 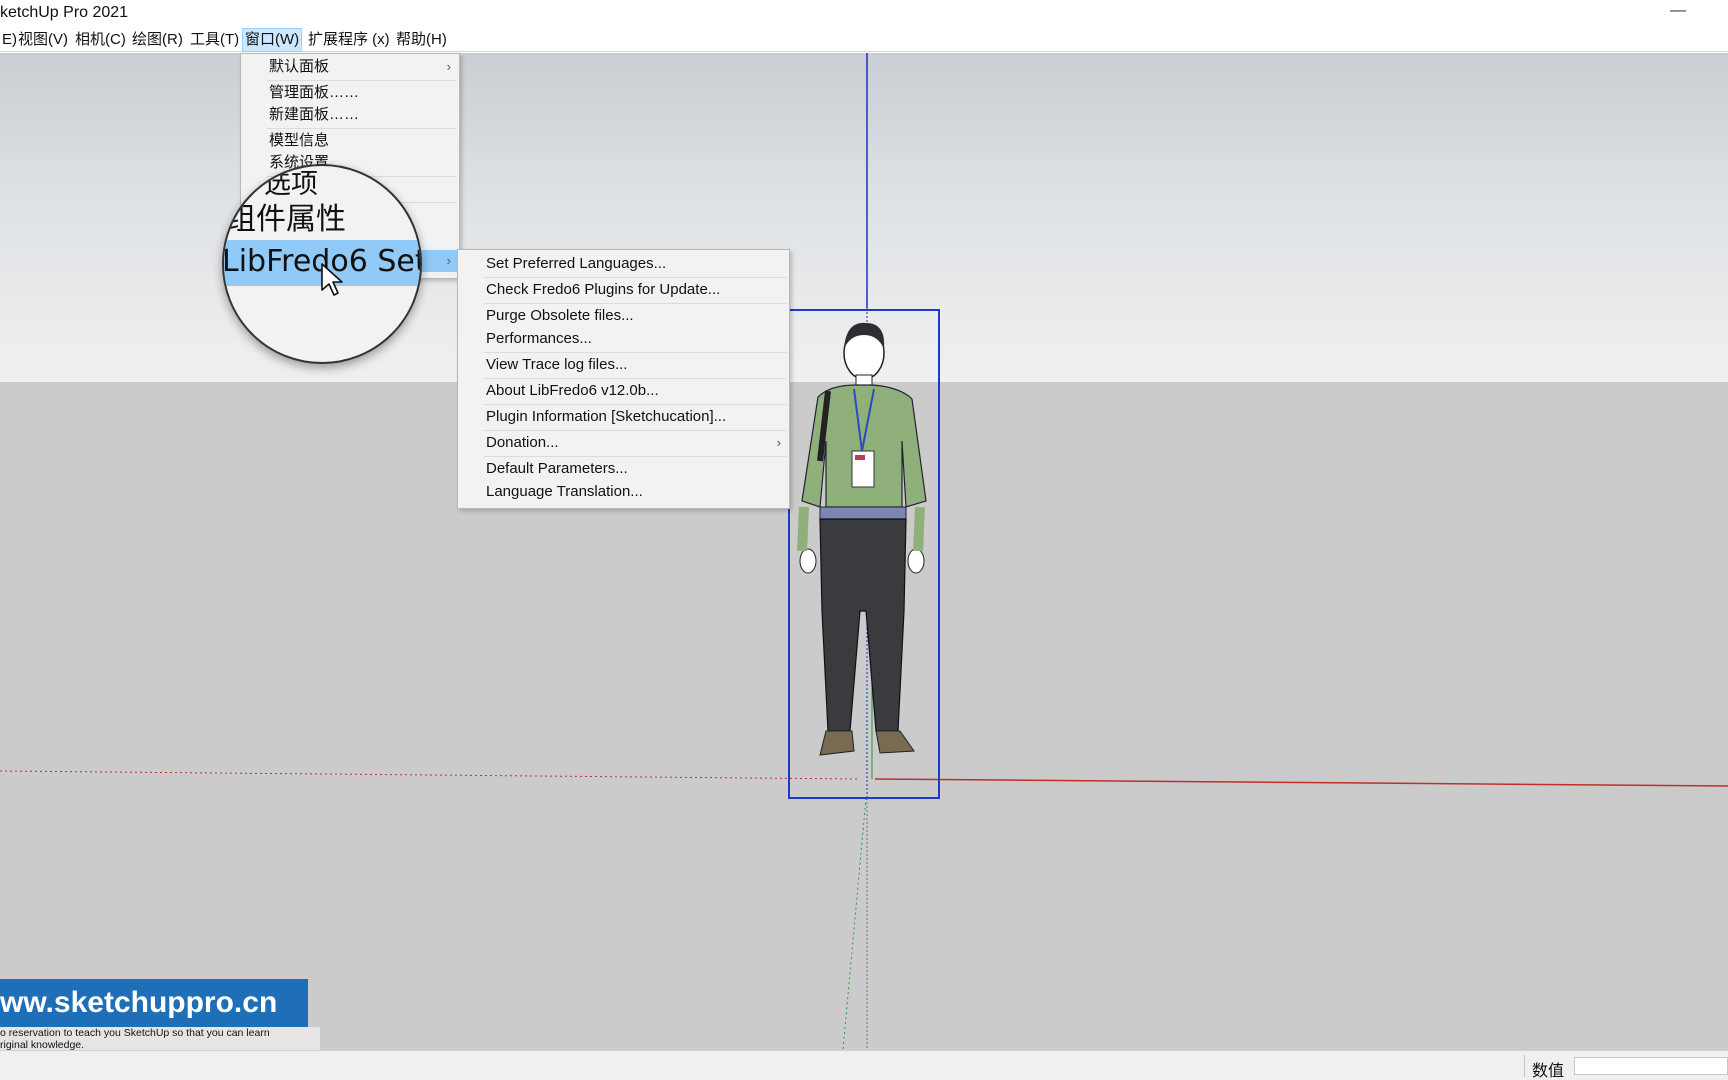 I want to click on menu-extensions: 扩展程序 (x), so click(x=349, y=40).